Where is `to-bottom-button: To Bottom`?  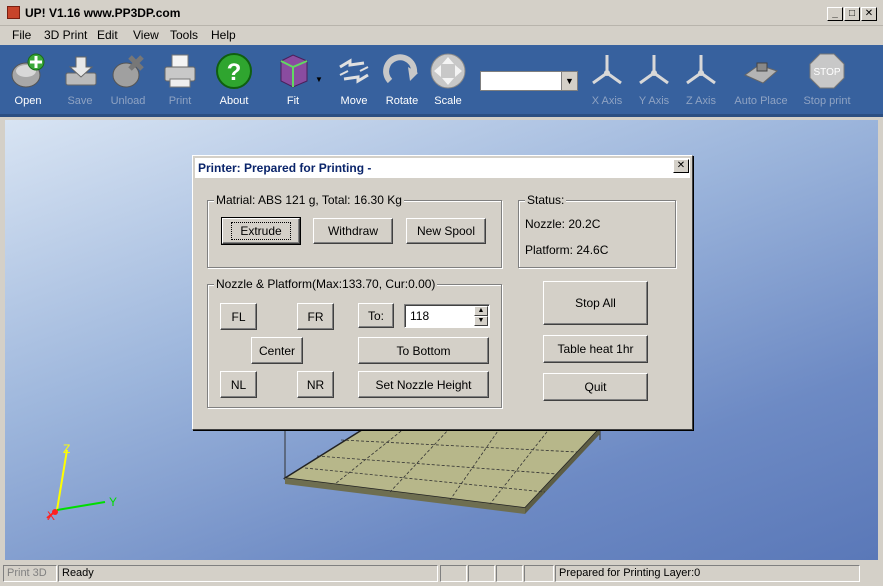
to-bottom-button: To Bottom is located at coordinates (423, 350).